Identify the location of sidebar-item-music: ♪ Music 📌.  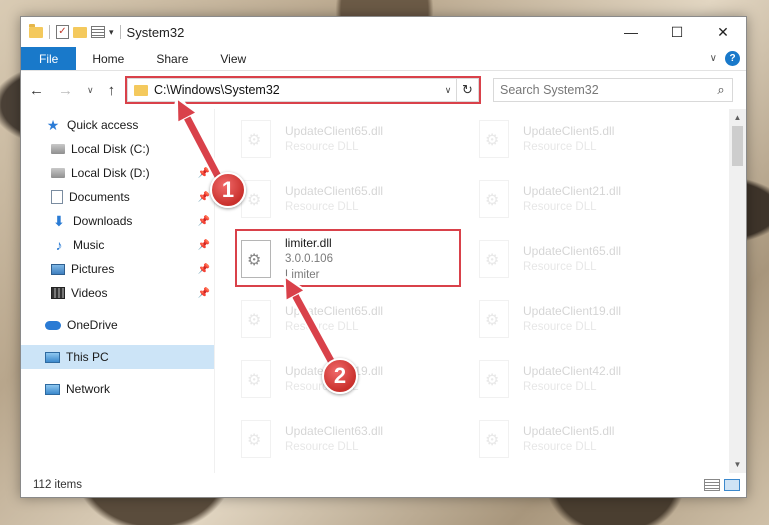
(117, 245).